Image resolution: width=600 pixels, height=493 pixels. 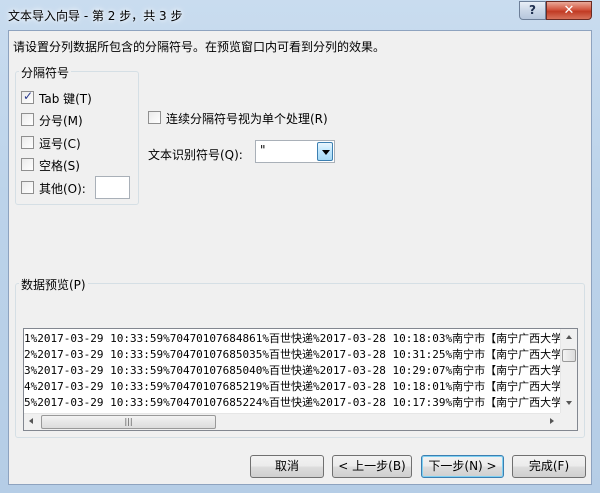 I want to click on horizontal-scroll-thumb: |||, so click(x=128, y=422).